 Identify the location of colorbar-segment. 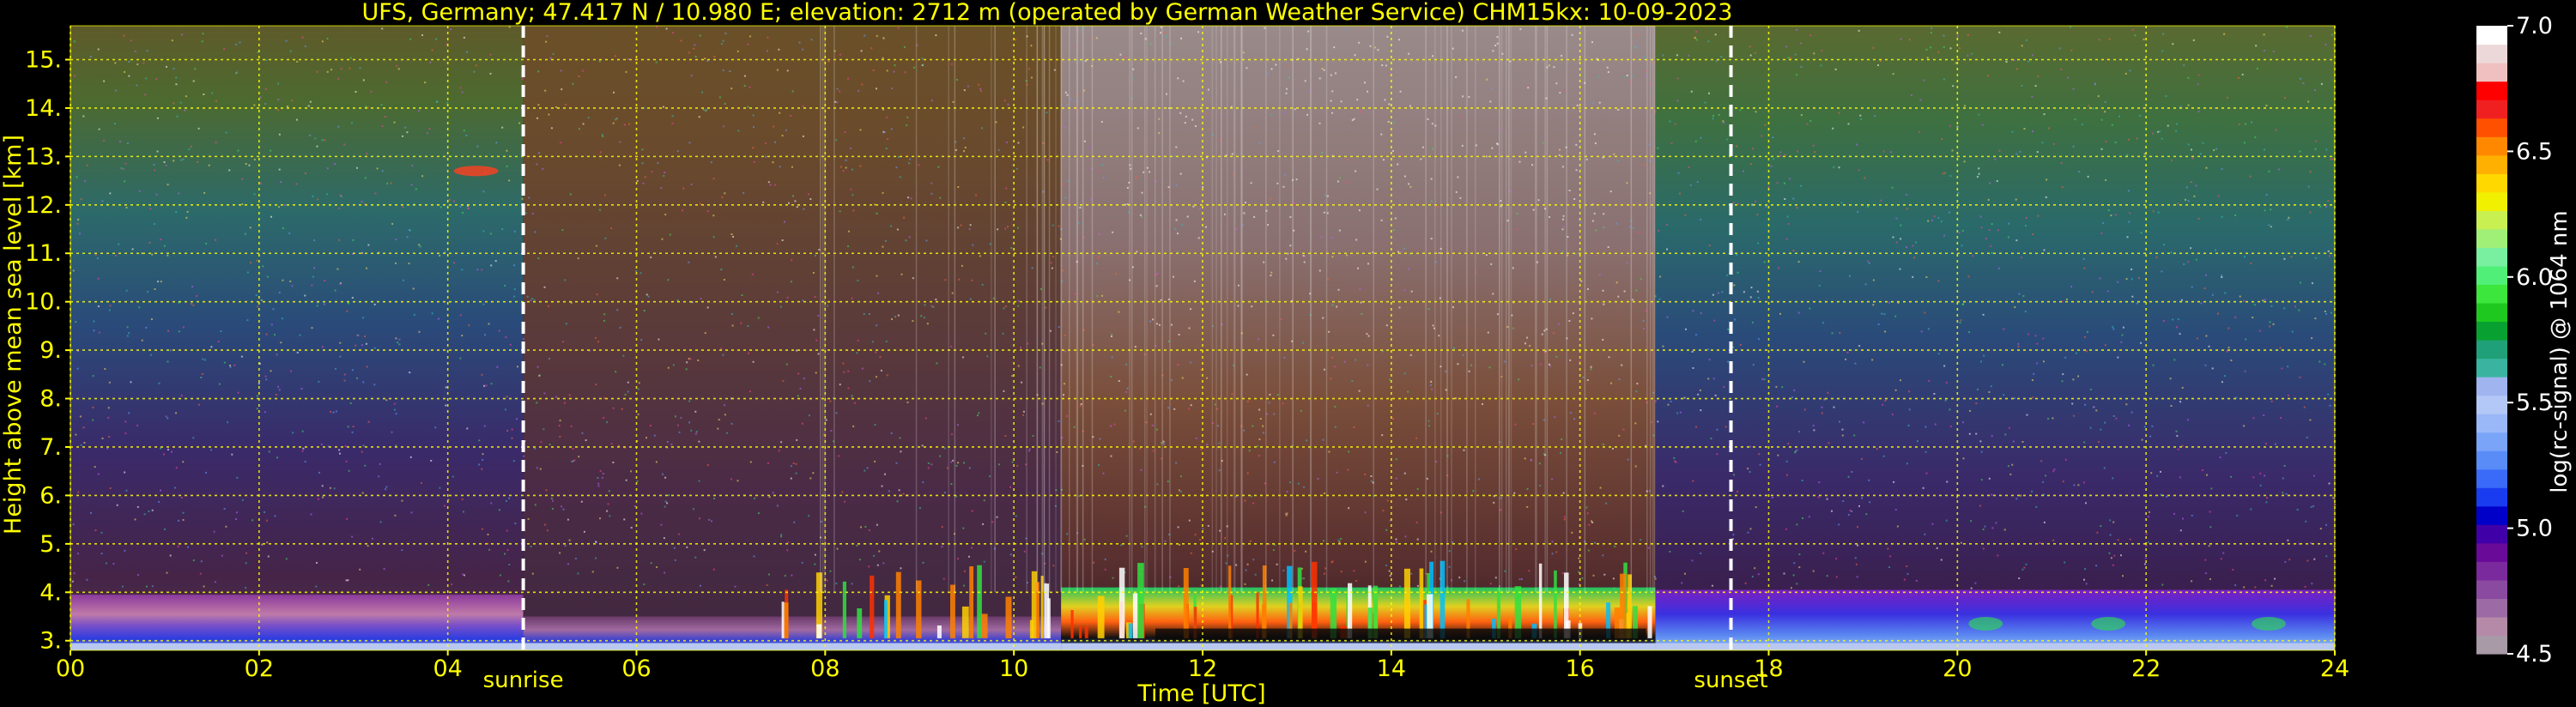
(2491, 645).